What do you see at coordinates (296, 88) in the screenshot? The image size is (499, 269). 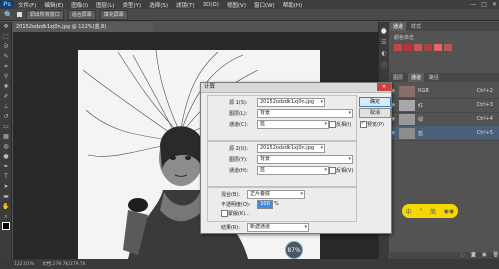 I see `dialog-title-bar: 计算 ✕` at bounding box center [296, 88].